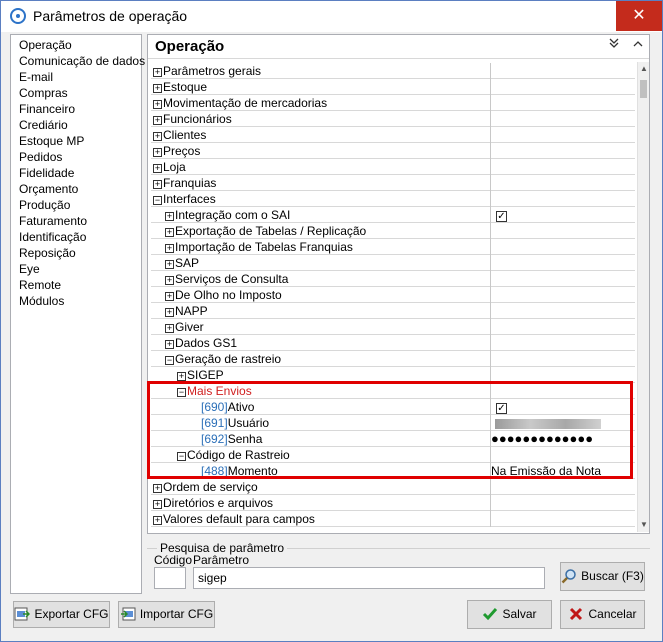 This screenshot has width=663, height=642. I want to click on tree-row: + Valores default para campos, so click(393, 519).